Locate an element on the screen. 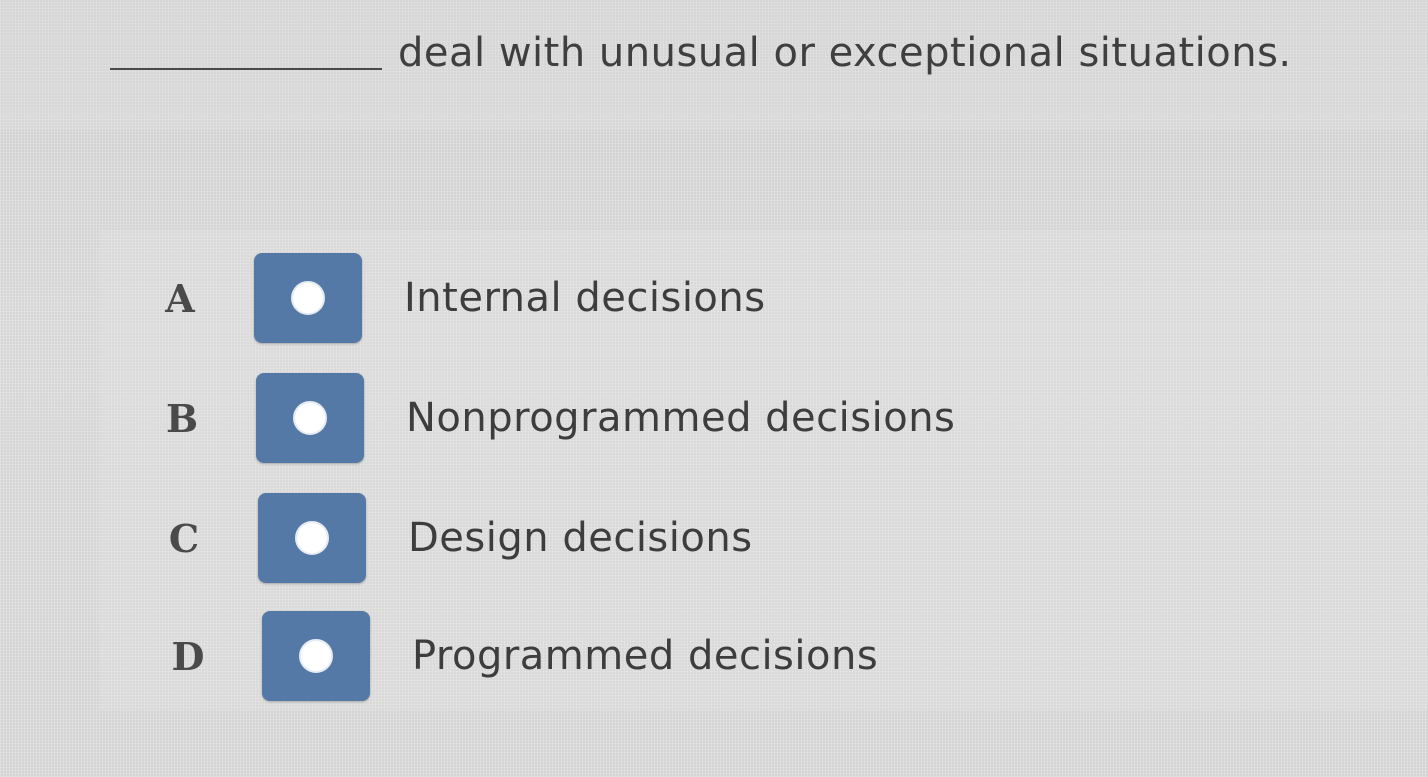 Image resolution: width=1428 pixels, height=777 pixels. option-a-radio-button is located at coordinates (308, 298).